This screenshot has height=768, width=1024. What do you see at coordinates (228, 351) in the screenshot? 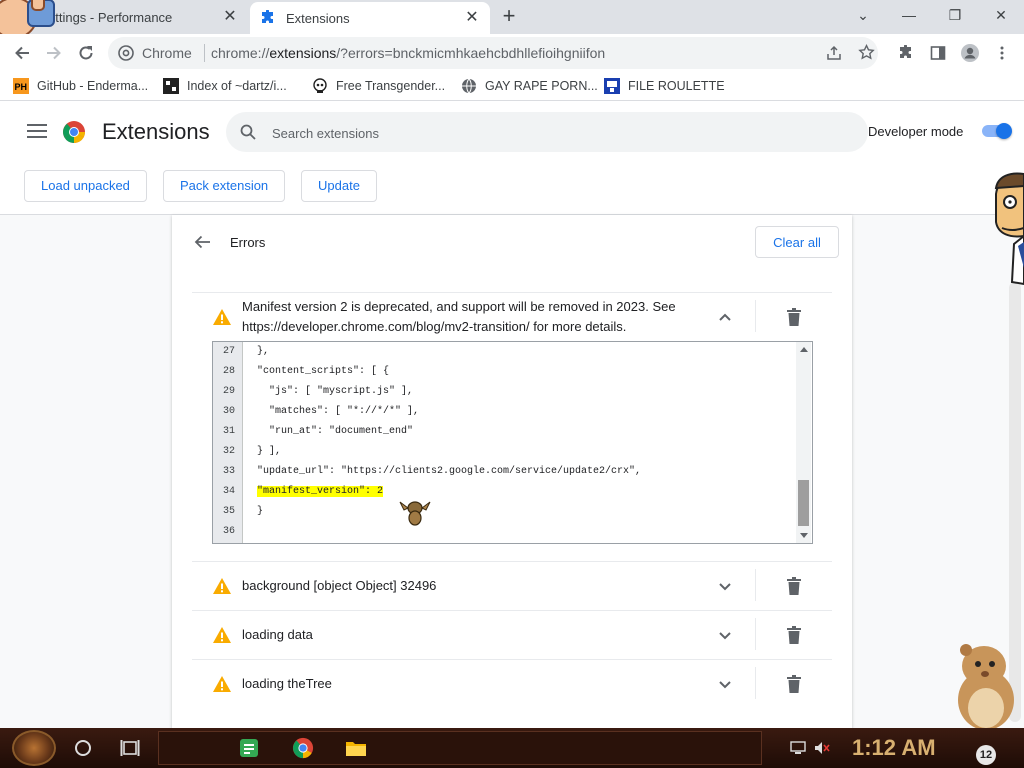
I see `line-number: 27` at bounding box center [228, 351].